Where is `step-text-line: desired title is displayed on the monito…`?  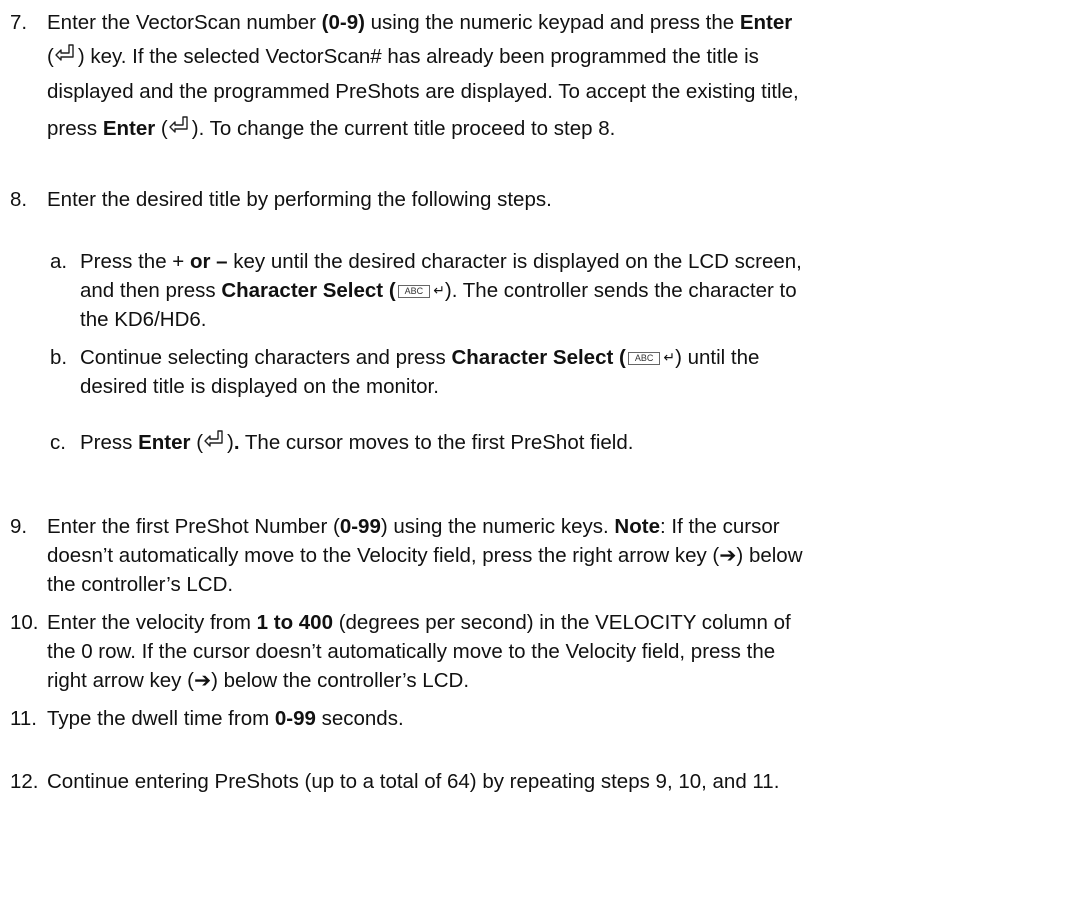 step-text-line: desired title is displayed on the monito… is located at coordinates (575, 386).